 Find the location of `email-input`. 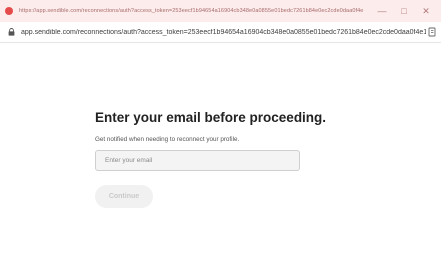

email-input is located at coordinates (197, 160).